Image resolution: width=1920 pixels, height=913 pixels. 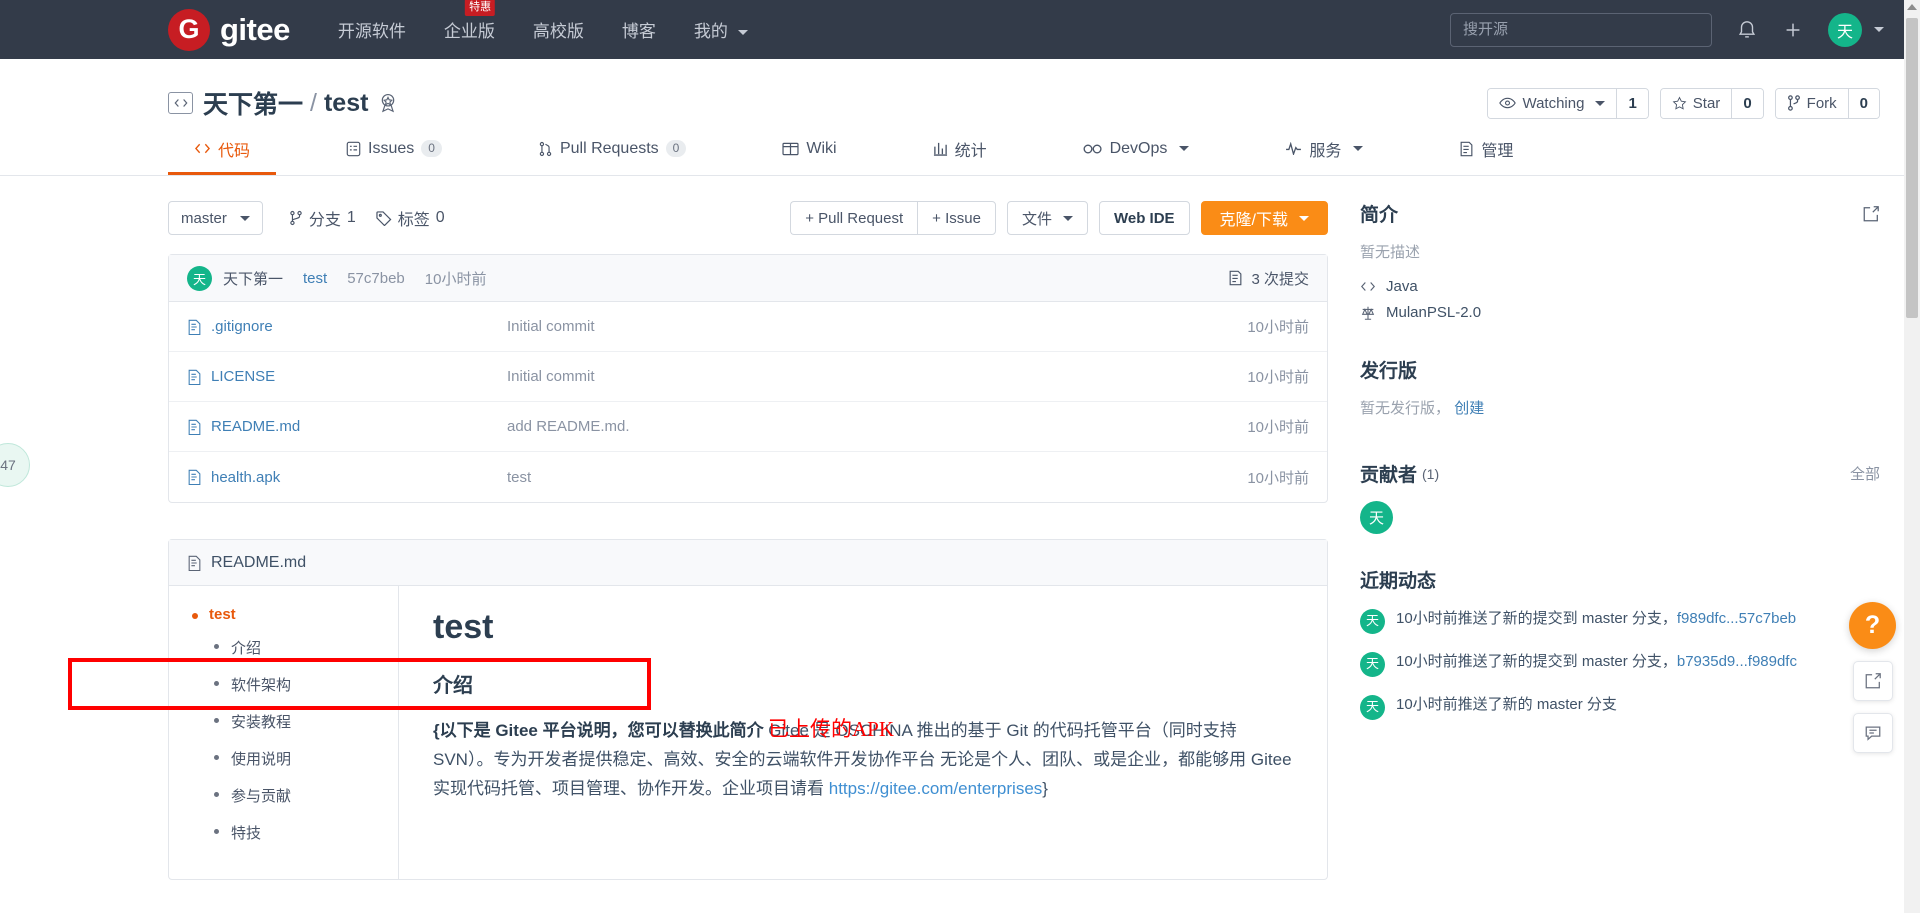 I want to click on tab-label: DevOps, so click(x=1138, y=148).